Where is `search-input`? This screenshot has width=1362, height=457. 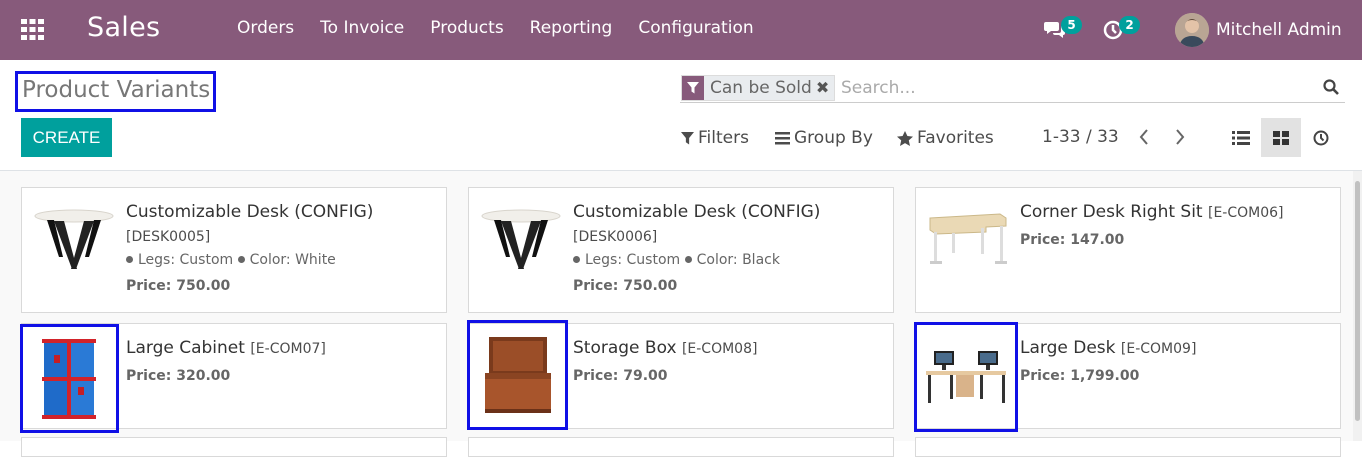
search-input is located at coordinates (1076, 88).